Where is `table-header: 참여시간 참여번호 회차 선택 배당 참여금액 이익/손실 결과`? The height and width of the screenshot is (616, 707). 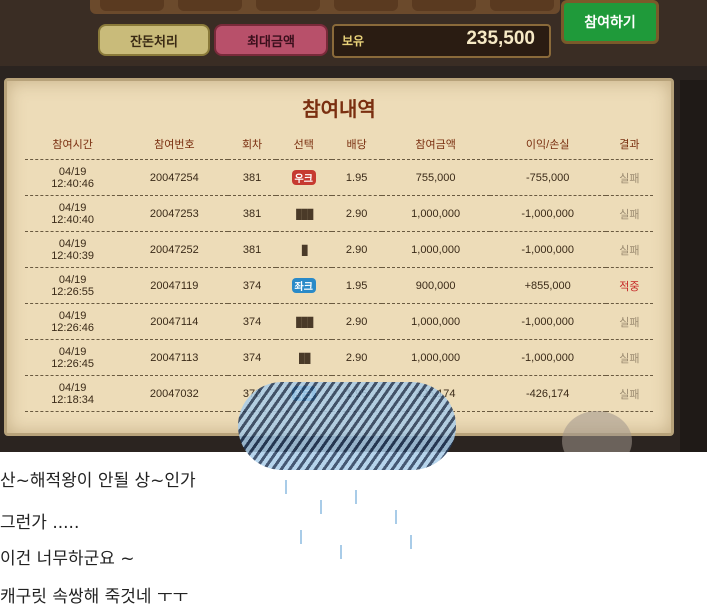 table-header: 참여시간 참여번호 회차 선택 배당 참여금액 이익/손실 결과 is located at coordinates (339, 144).